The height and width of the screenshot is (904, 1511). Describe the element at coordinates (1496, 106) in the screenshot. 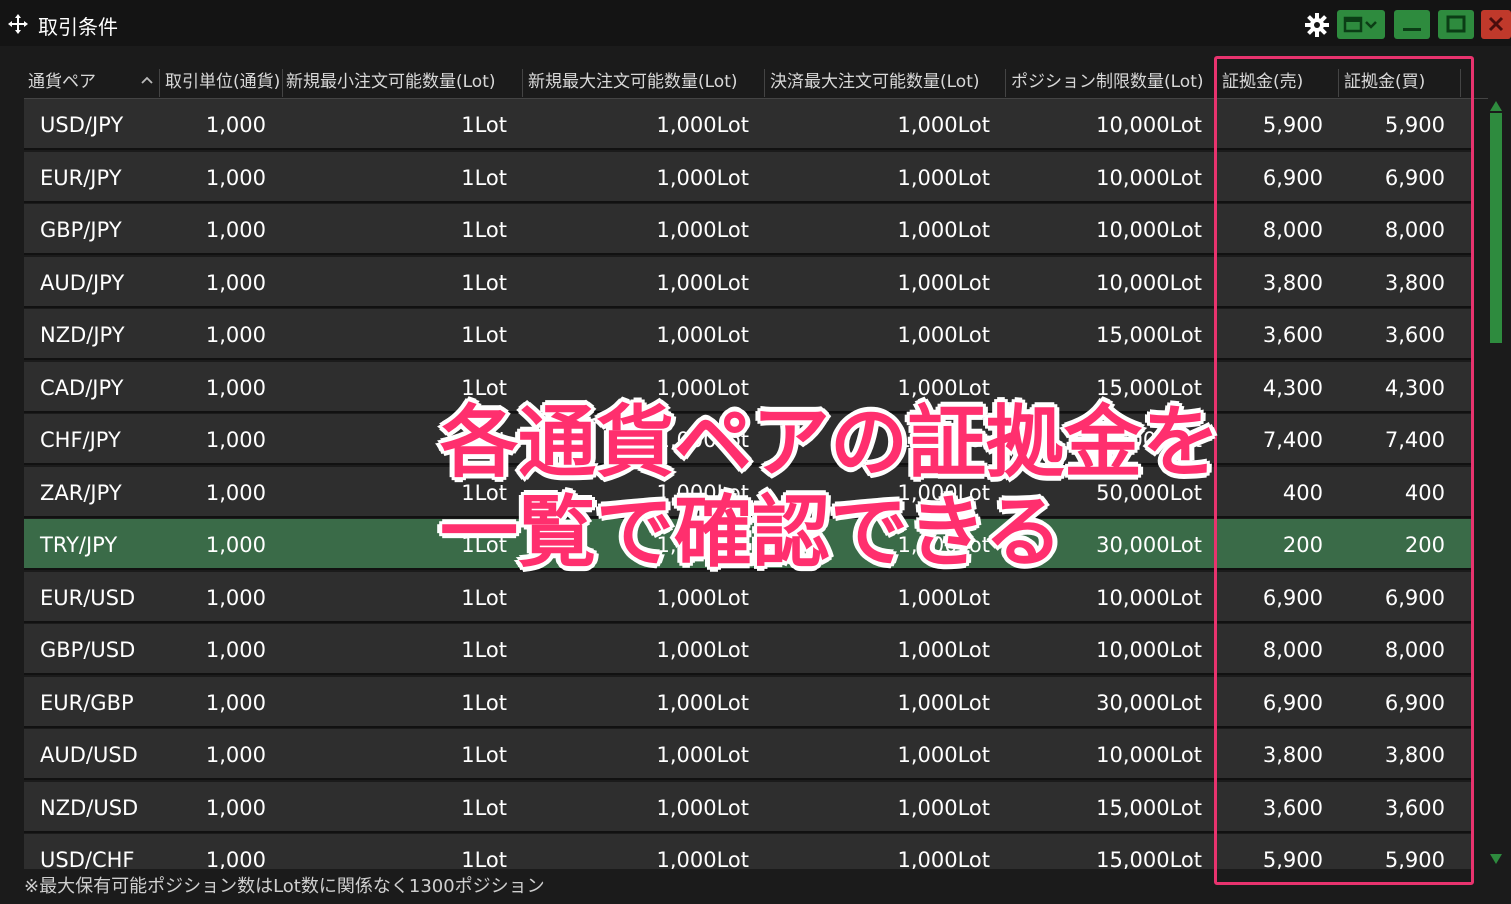

I see `scroll-up-arrow-icon` at that location.